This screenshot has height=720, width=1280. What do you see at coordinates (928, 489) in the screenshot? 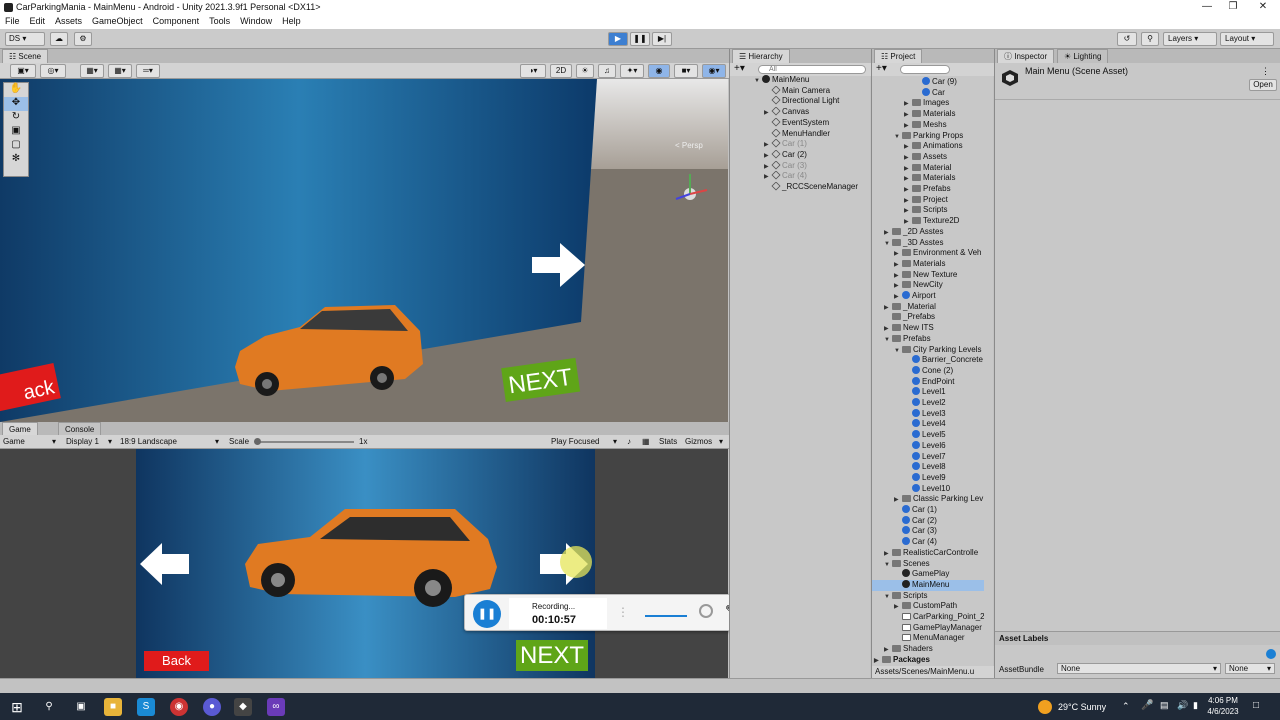
I see `project-item: Level10` at bounding box center [928, 489].